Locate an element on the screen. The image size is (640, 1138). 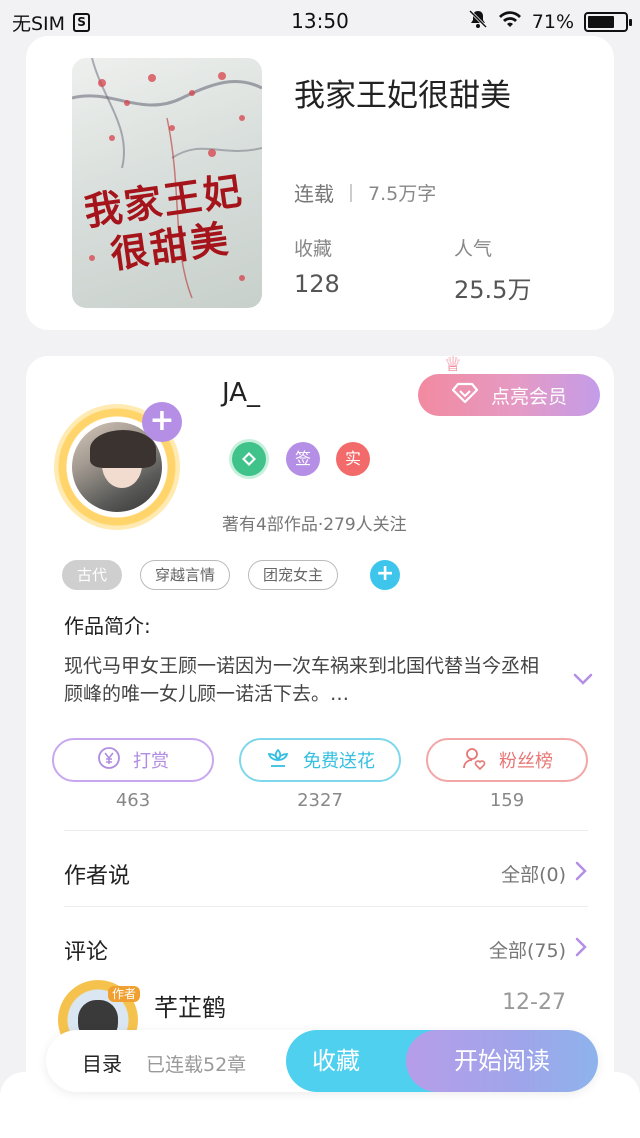
vip-button-label: 点亮会员 is located at coordinates (528, 396).